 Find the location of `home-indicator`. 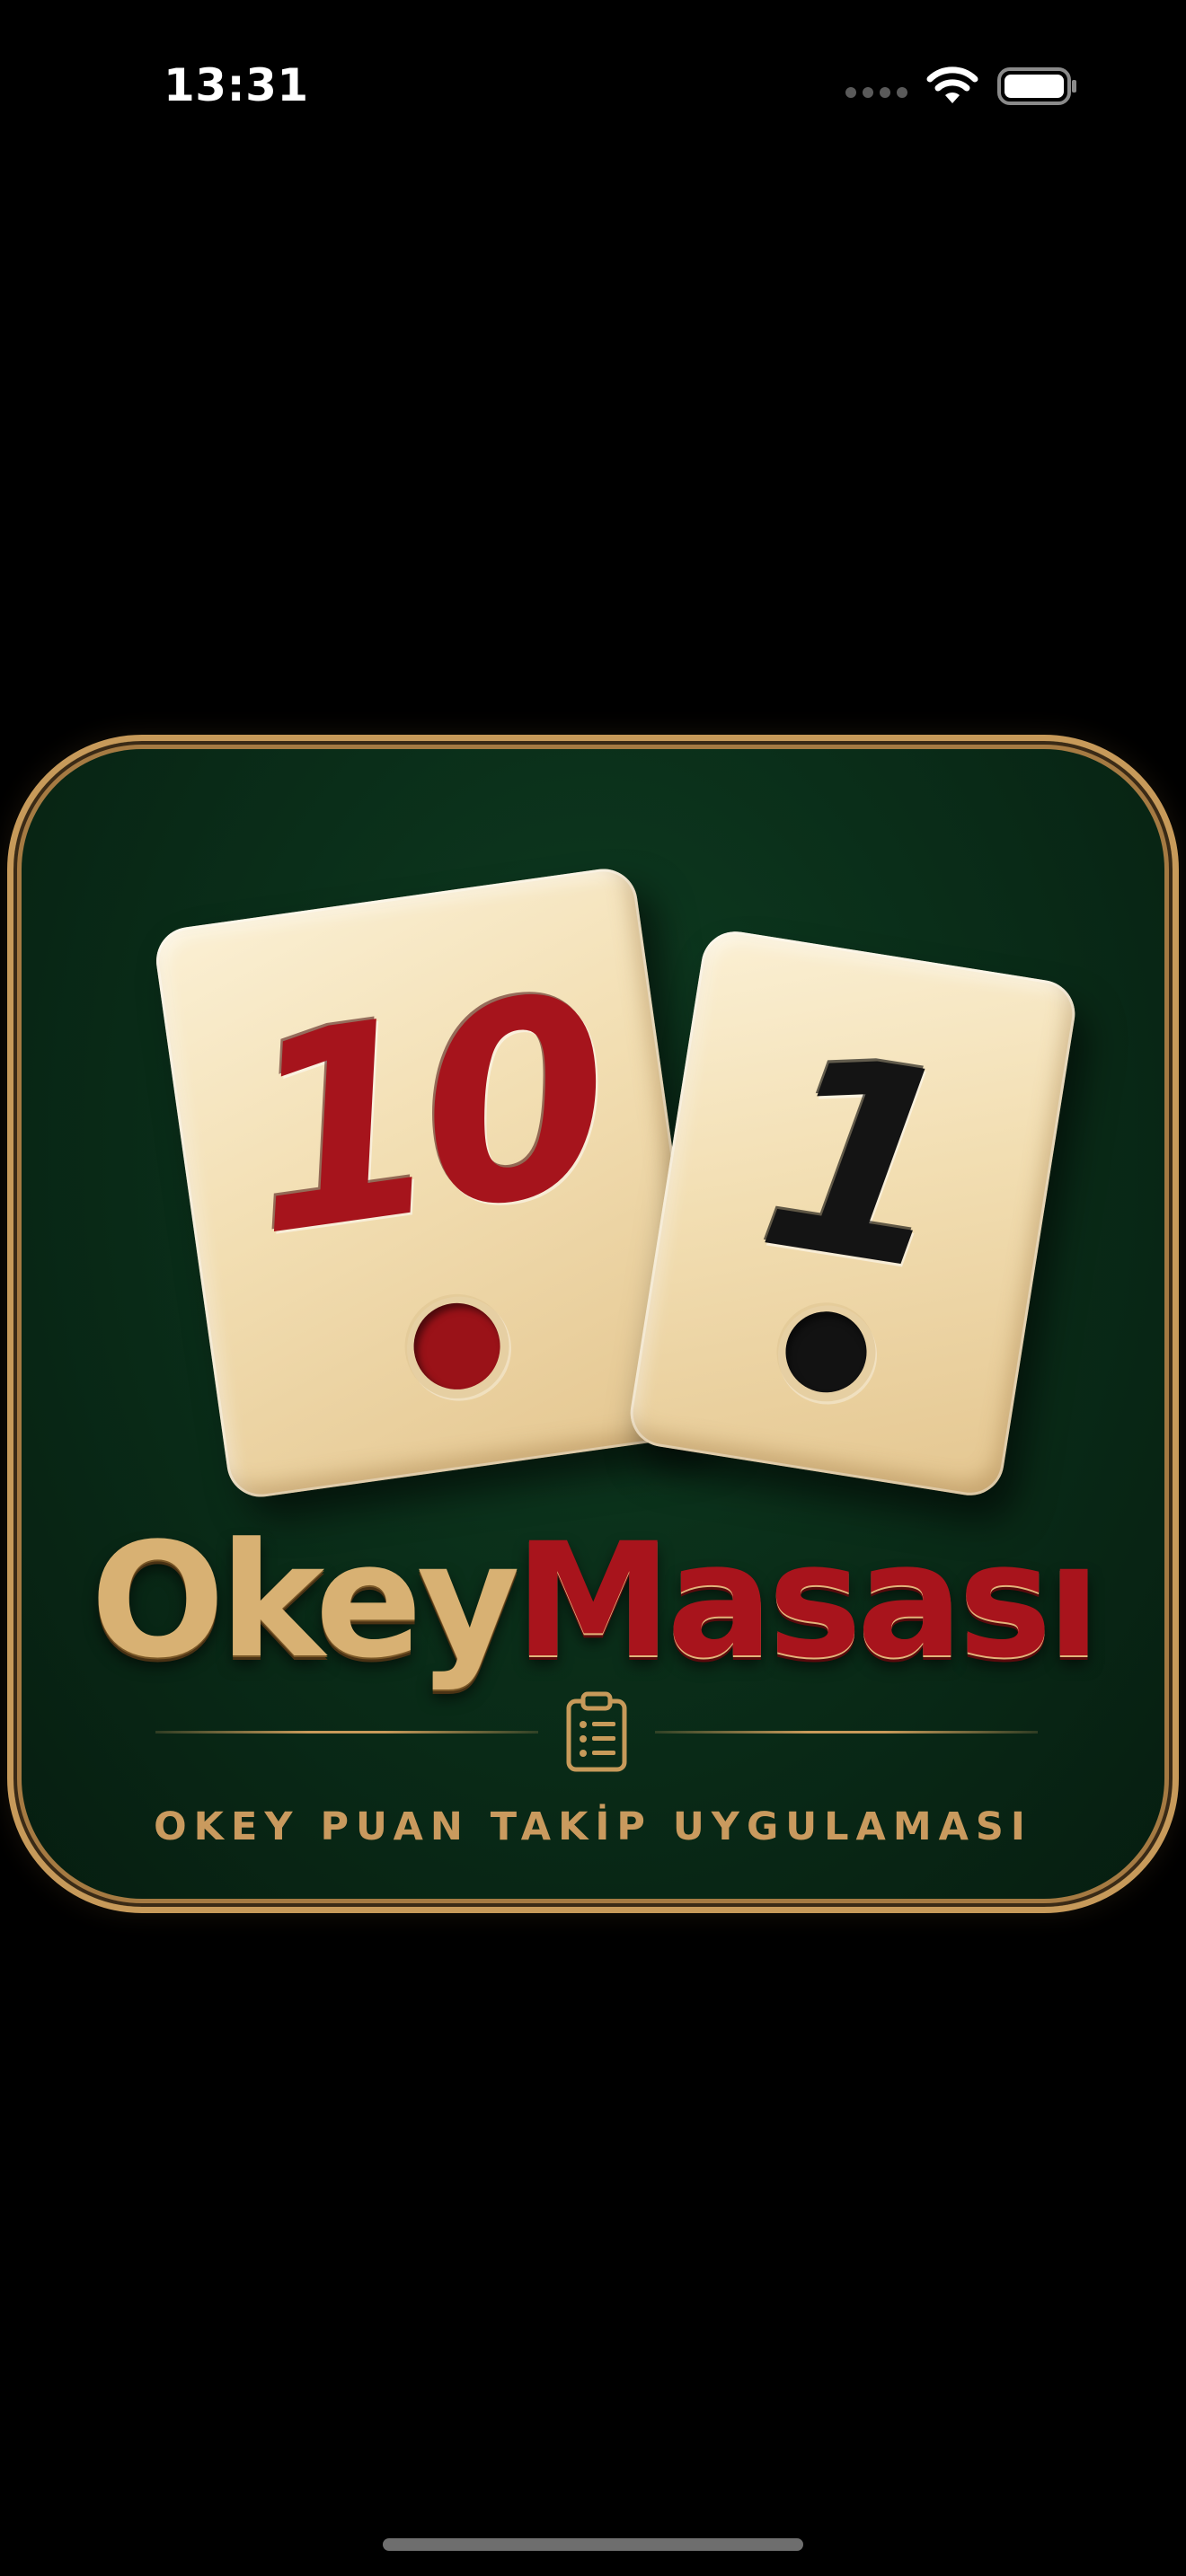

home-indicator is located at coordinates (593, 2544).